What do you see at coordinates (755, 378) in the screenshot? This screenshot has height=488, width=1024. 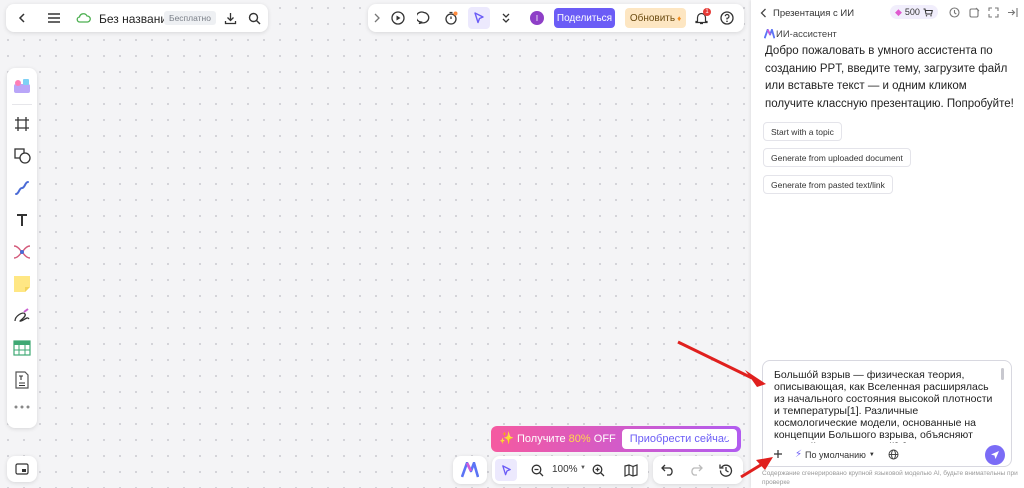 I see `arrow-head` at bounding box center [755, 378].